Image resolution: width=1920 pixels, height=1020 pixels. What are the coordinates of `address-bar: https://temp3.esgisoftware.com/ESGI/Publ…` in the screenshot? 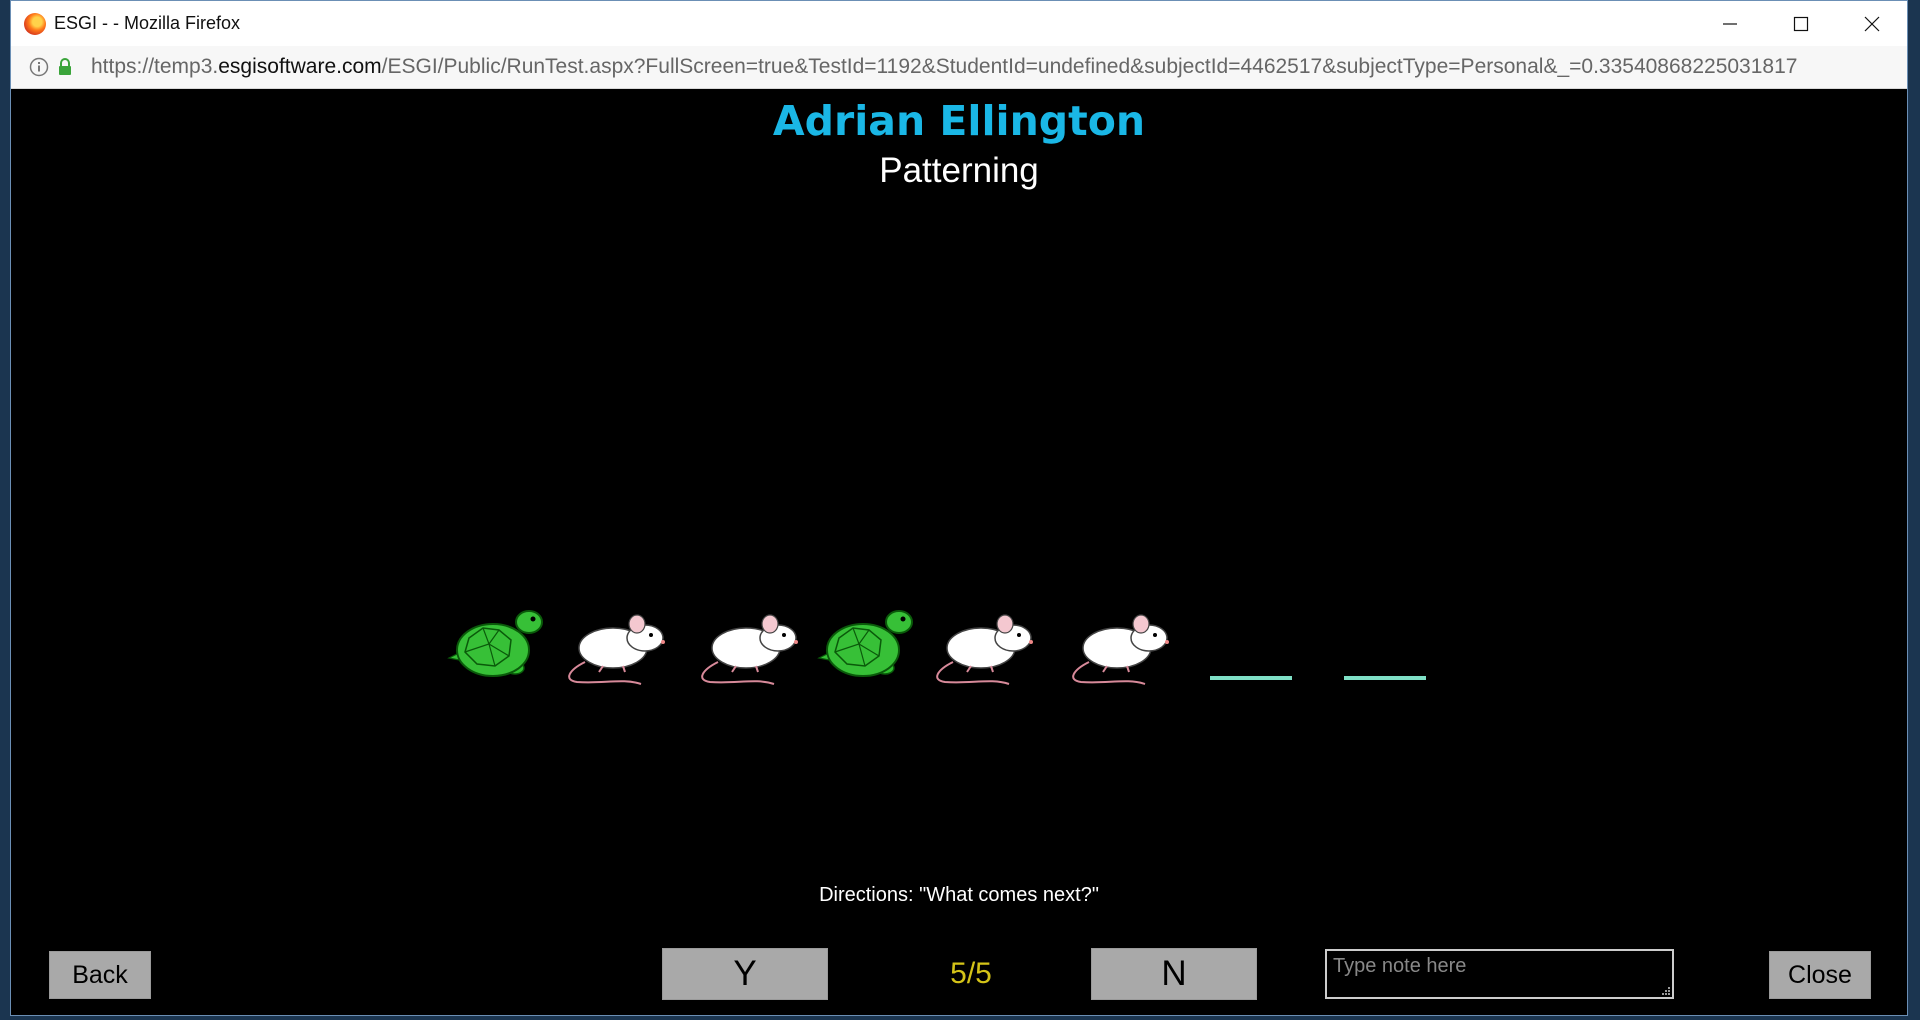 It's located at (959, 67).